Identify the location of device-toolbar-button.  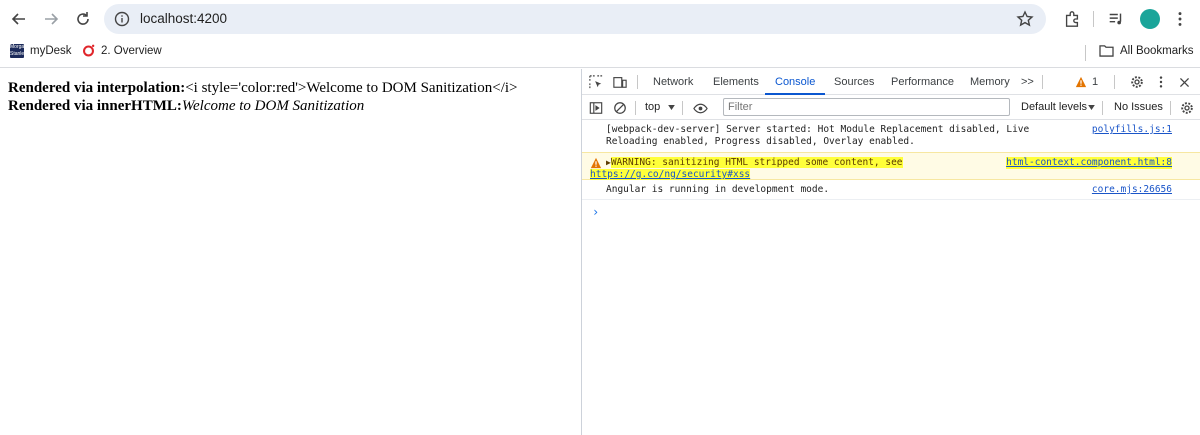
(620, 82).